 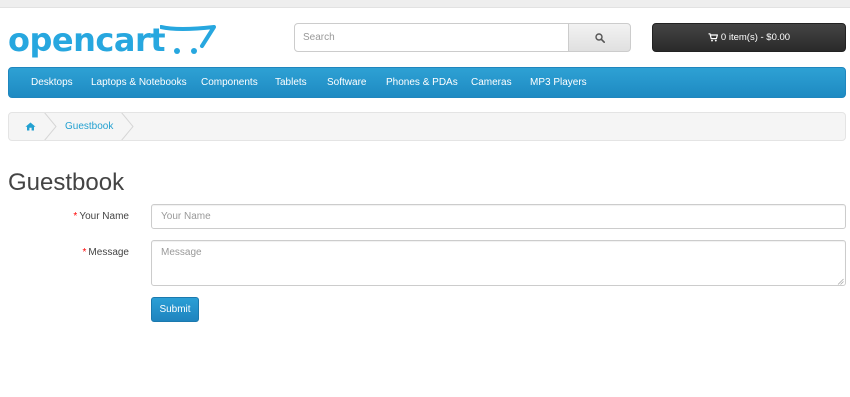 What do you see at coordinates (69, 252) in the screenshot?
I see `message-label: * Message` at bounding box center [69, 252].